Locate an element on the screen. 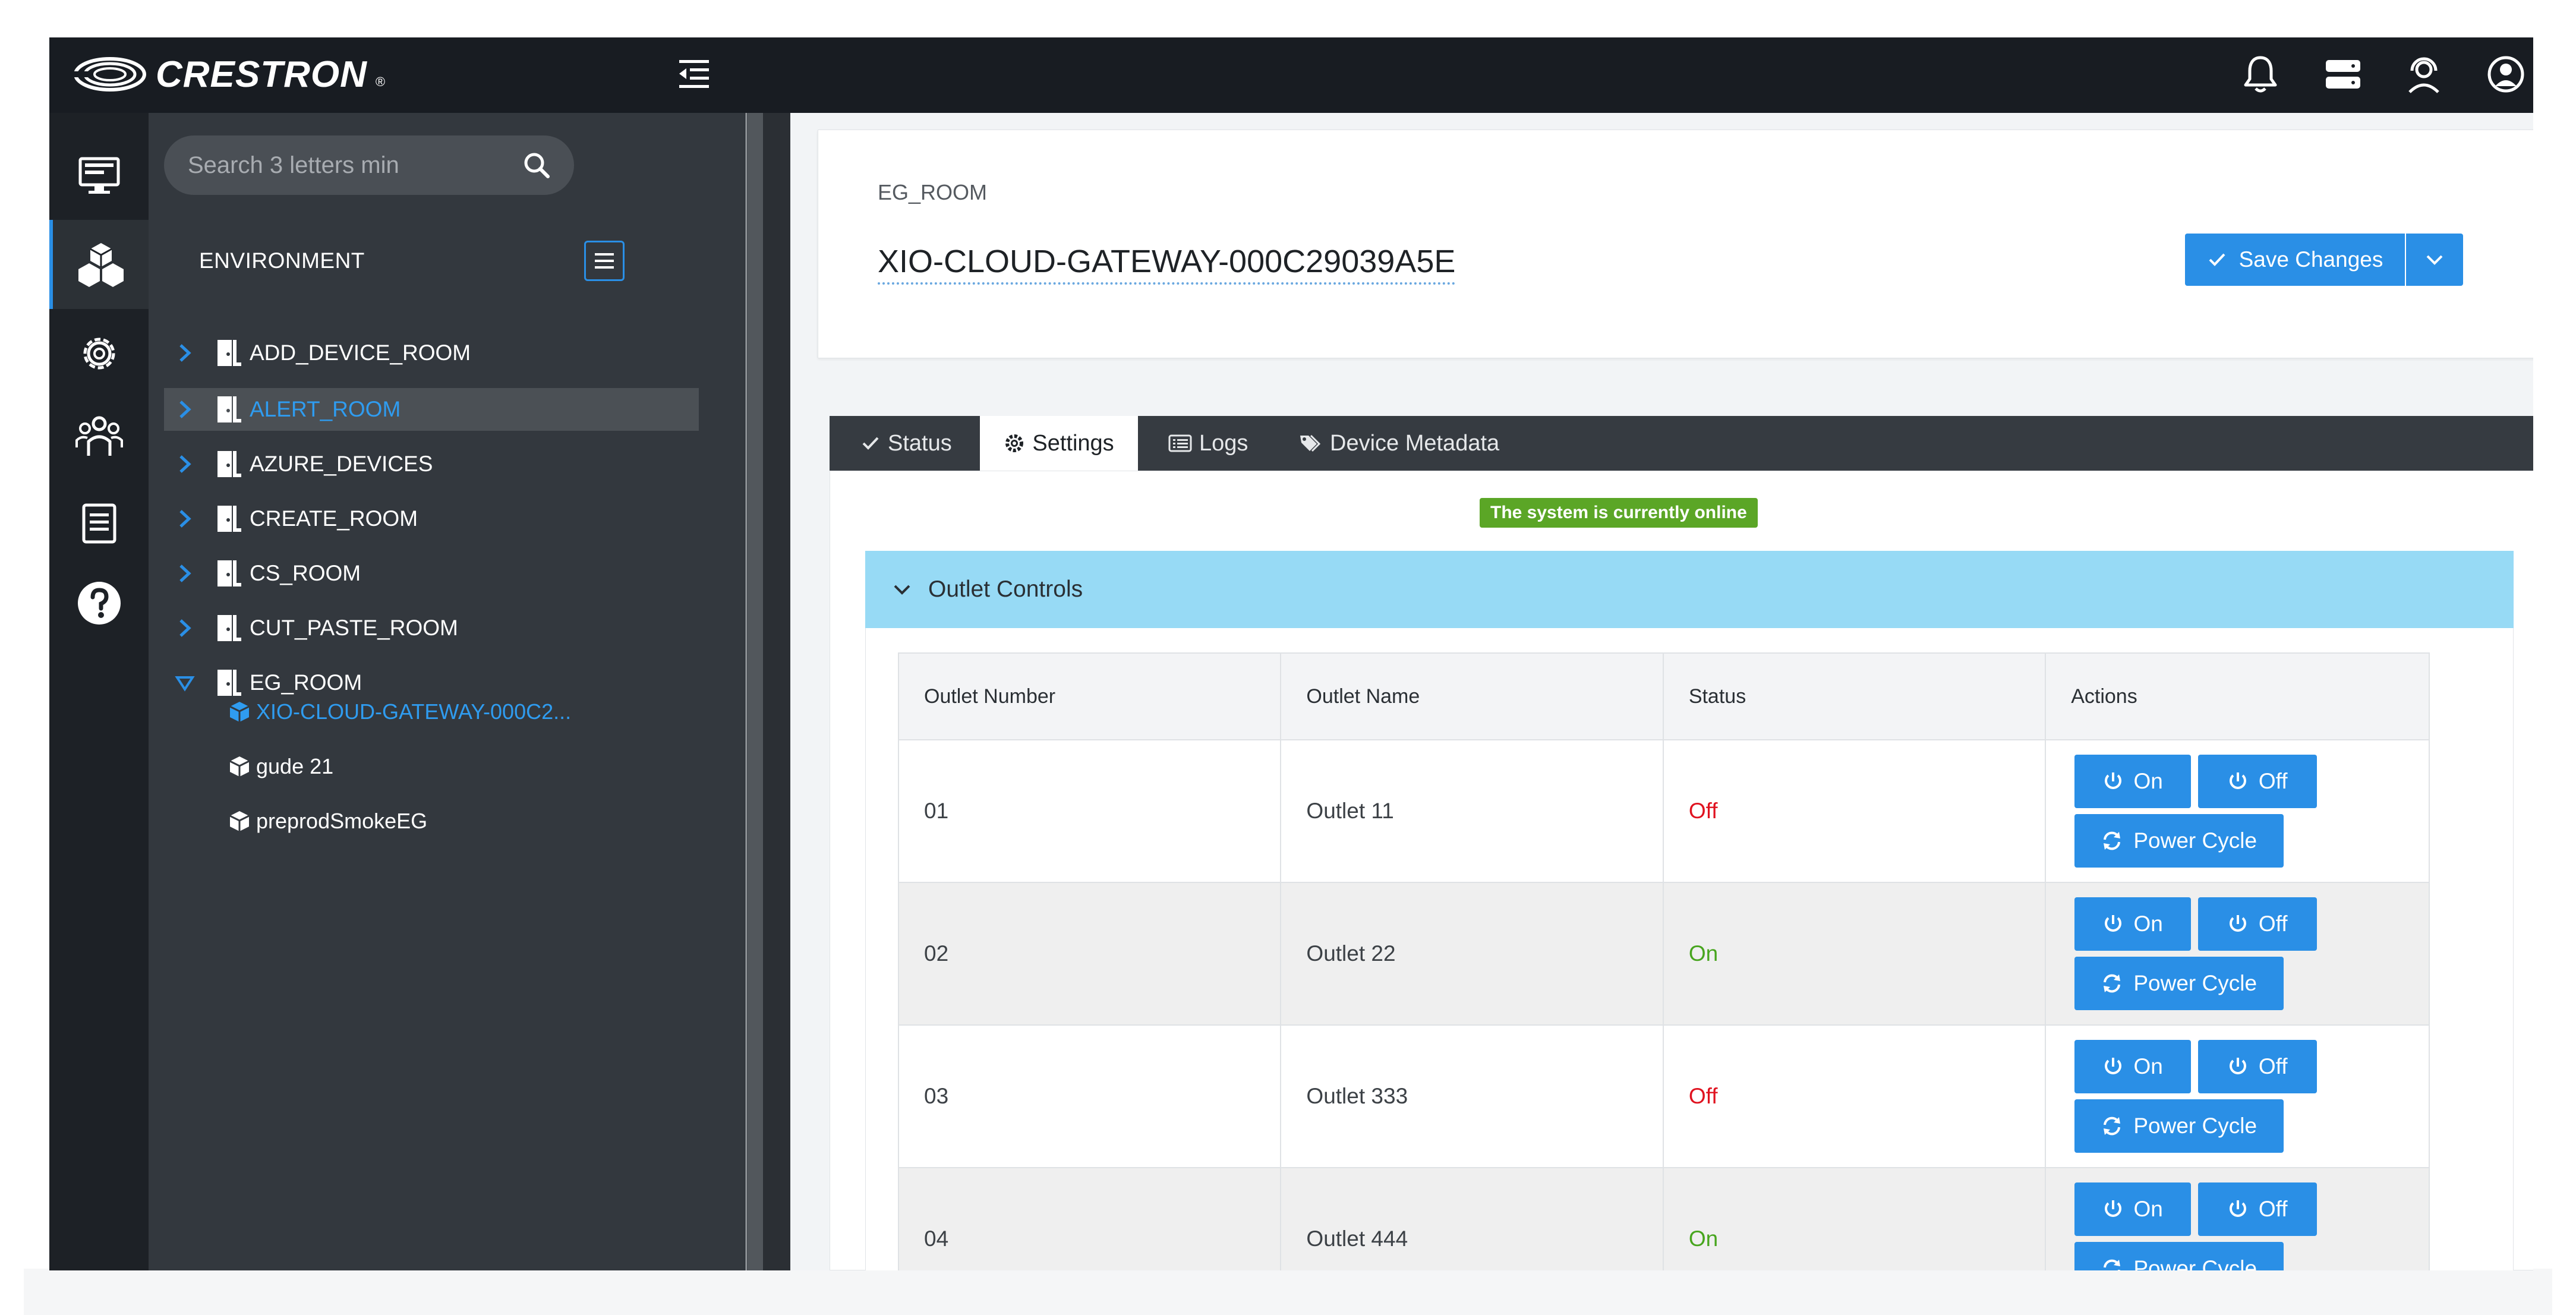  device-title: XIO-CLOUD-GATEWAY-000C29039A5E is located at coordinates (1167, 264).